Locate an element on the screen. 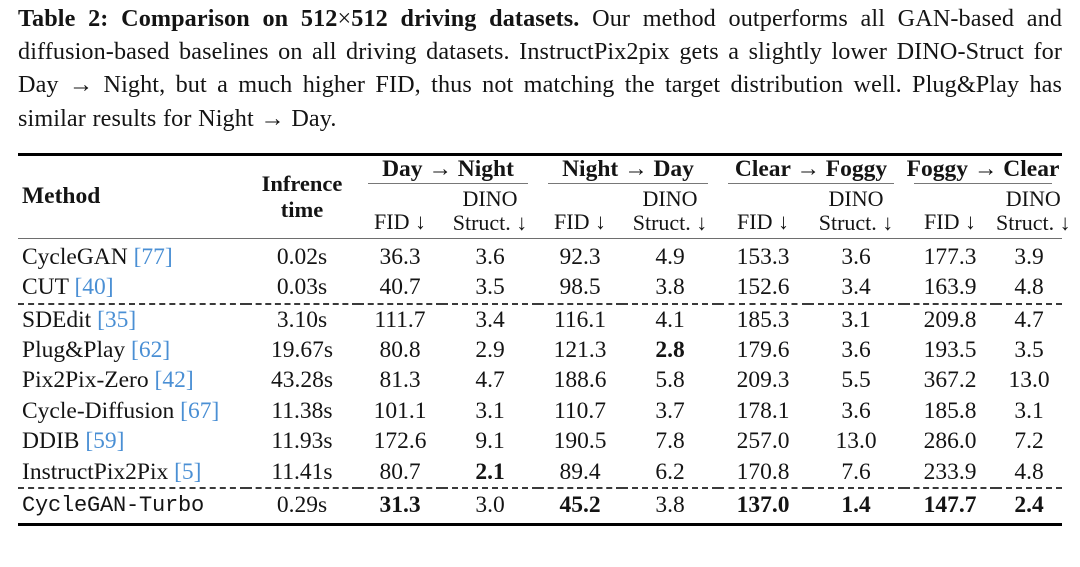  cell-inference-time: 11.38s is located at coordinates (302, 410).